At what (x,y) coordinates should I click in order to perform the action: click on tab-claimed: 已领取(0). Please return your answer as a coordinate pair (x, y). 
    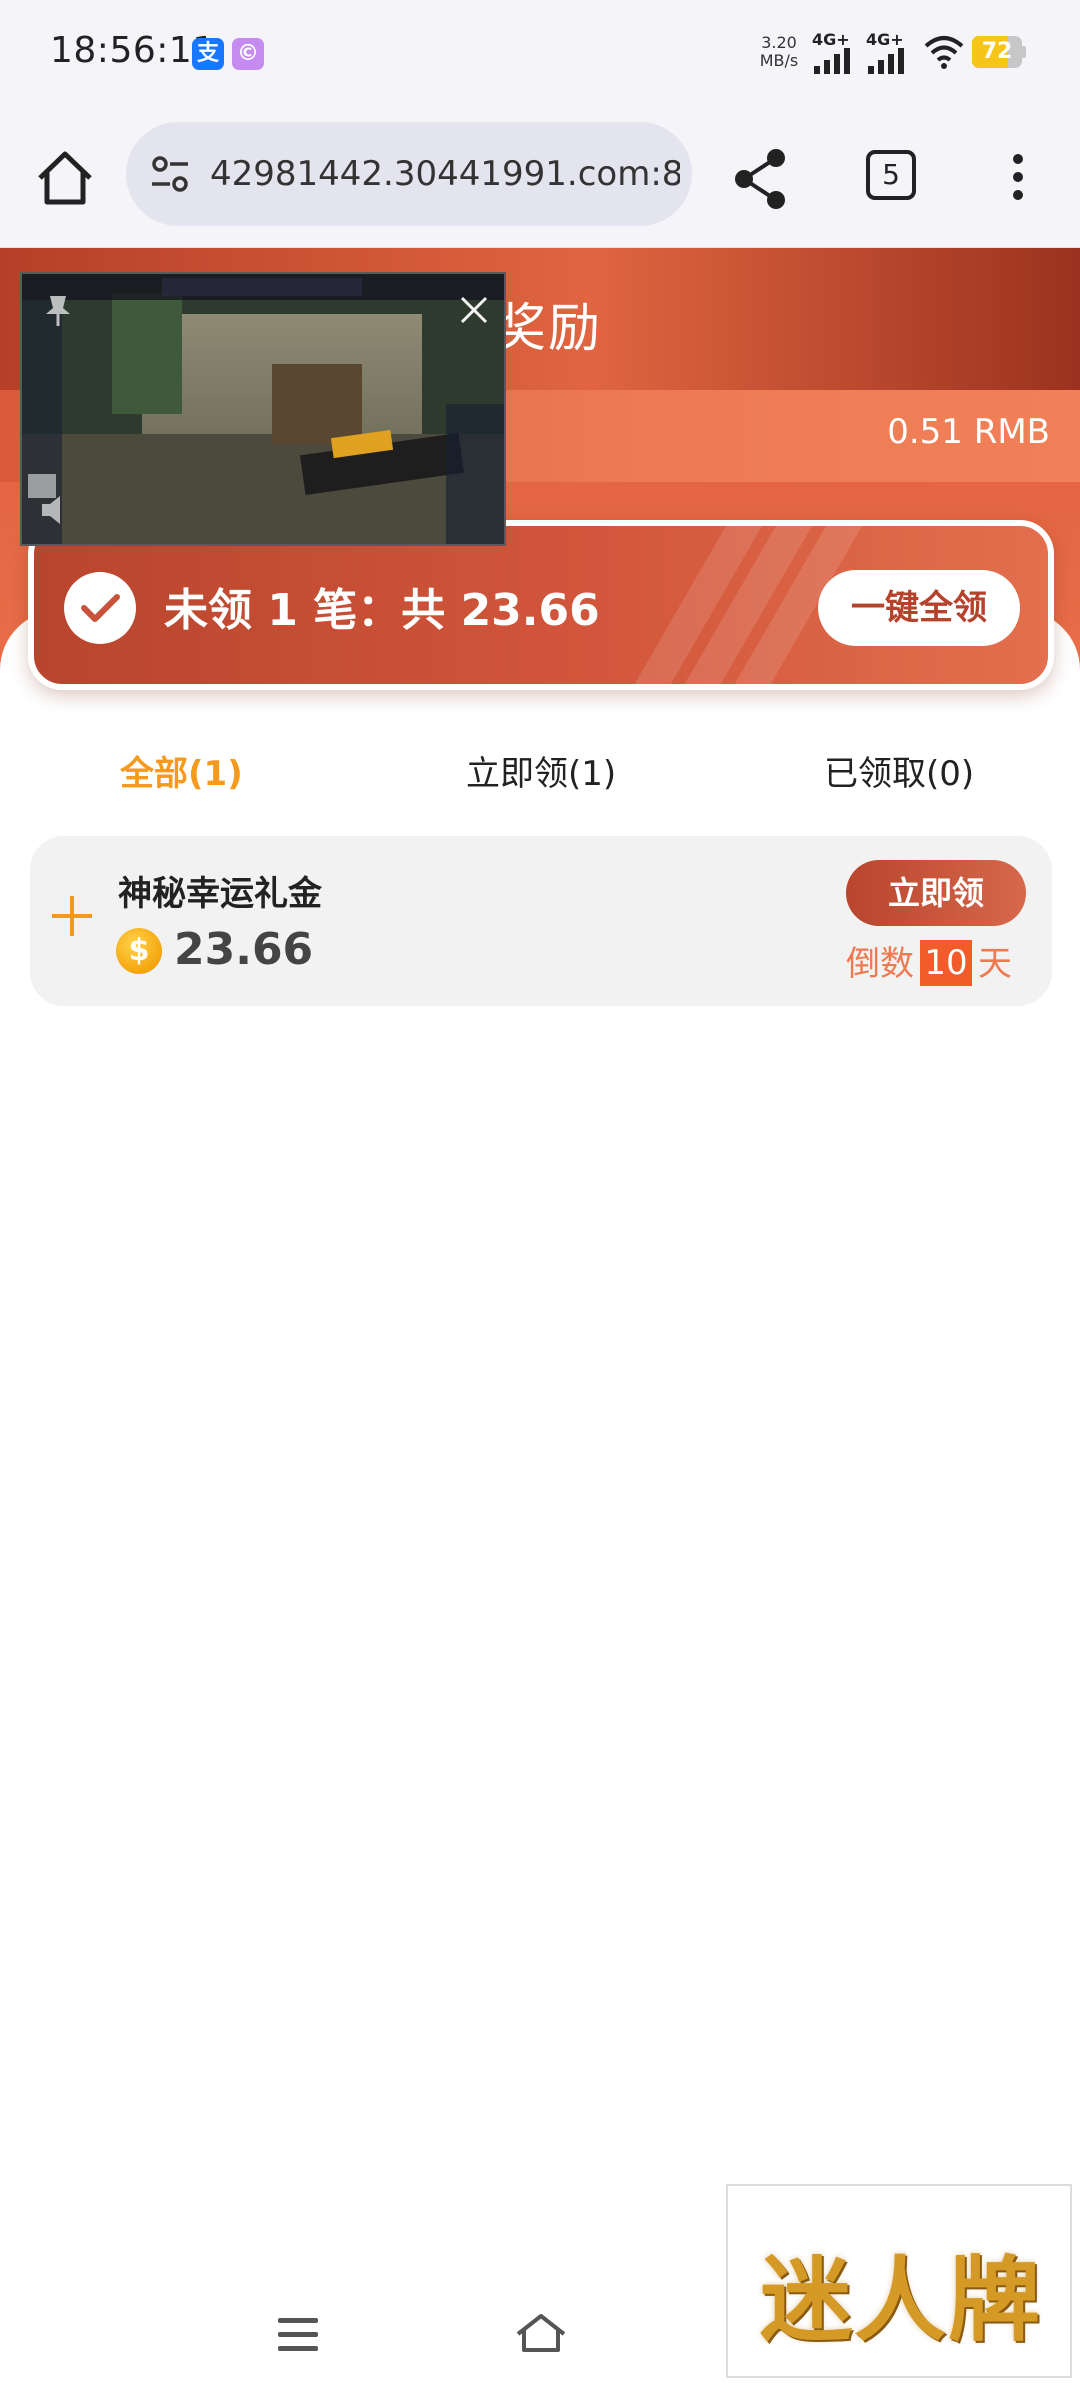
    Looking at the image, I should click on (899, 770).